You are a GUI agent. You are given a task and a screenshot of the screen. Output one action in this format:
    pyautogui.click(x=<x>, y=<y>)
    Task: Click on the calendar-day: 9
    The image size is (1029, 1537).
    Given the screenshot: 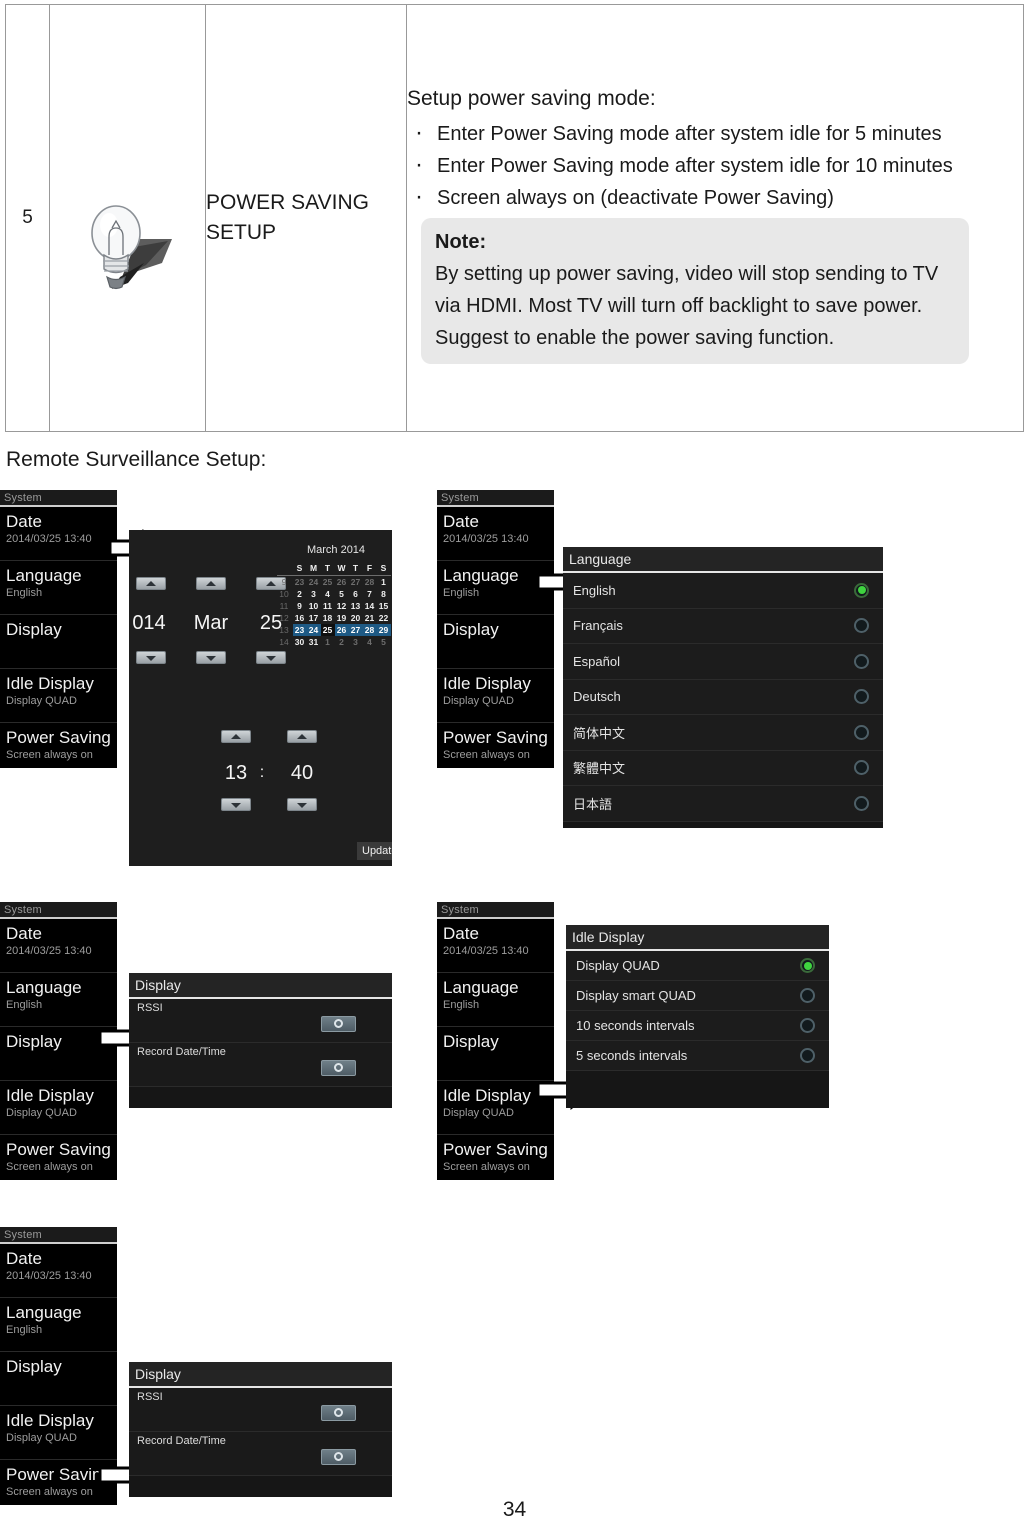 What is the action you would take?
    pyautogui.click(x=300, y=606)
    